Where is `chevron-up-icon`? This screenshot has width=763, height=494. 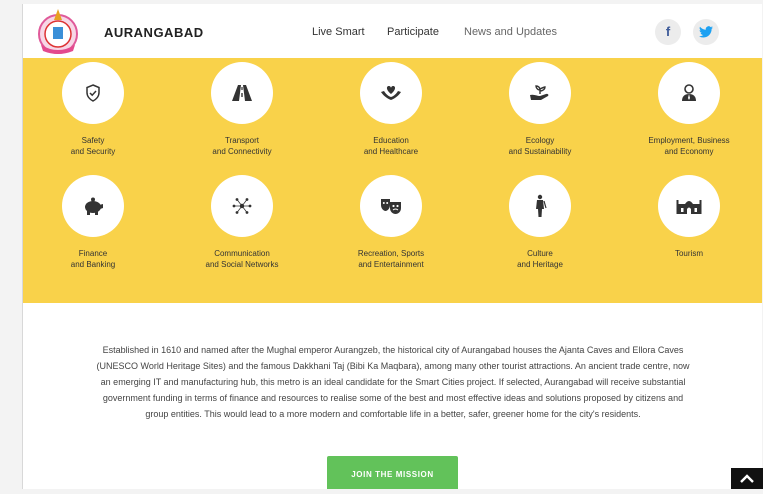
chevron-up-icon is located at coordinates (747, 478).